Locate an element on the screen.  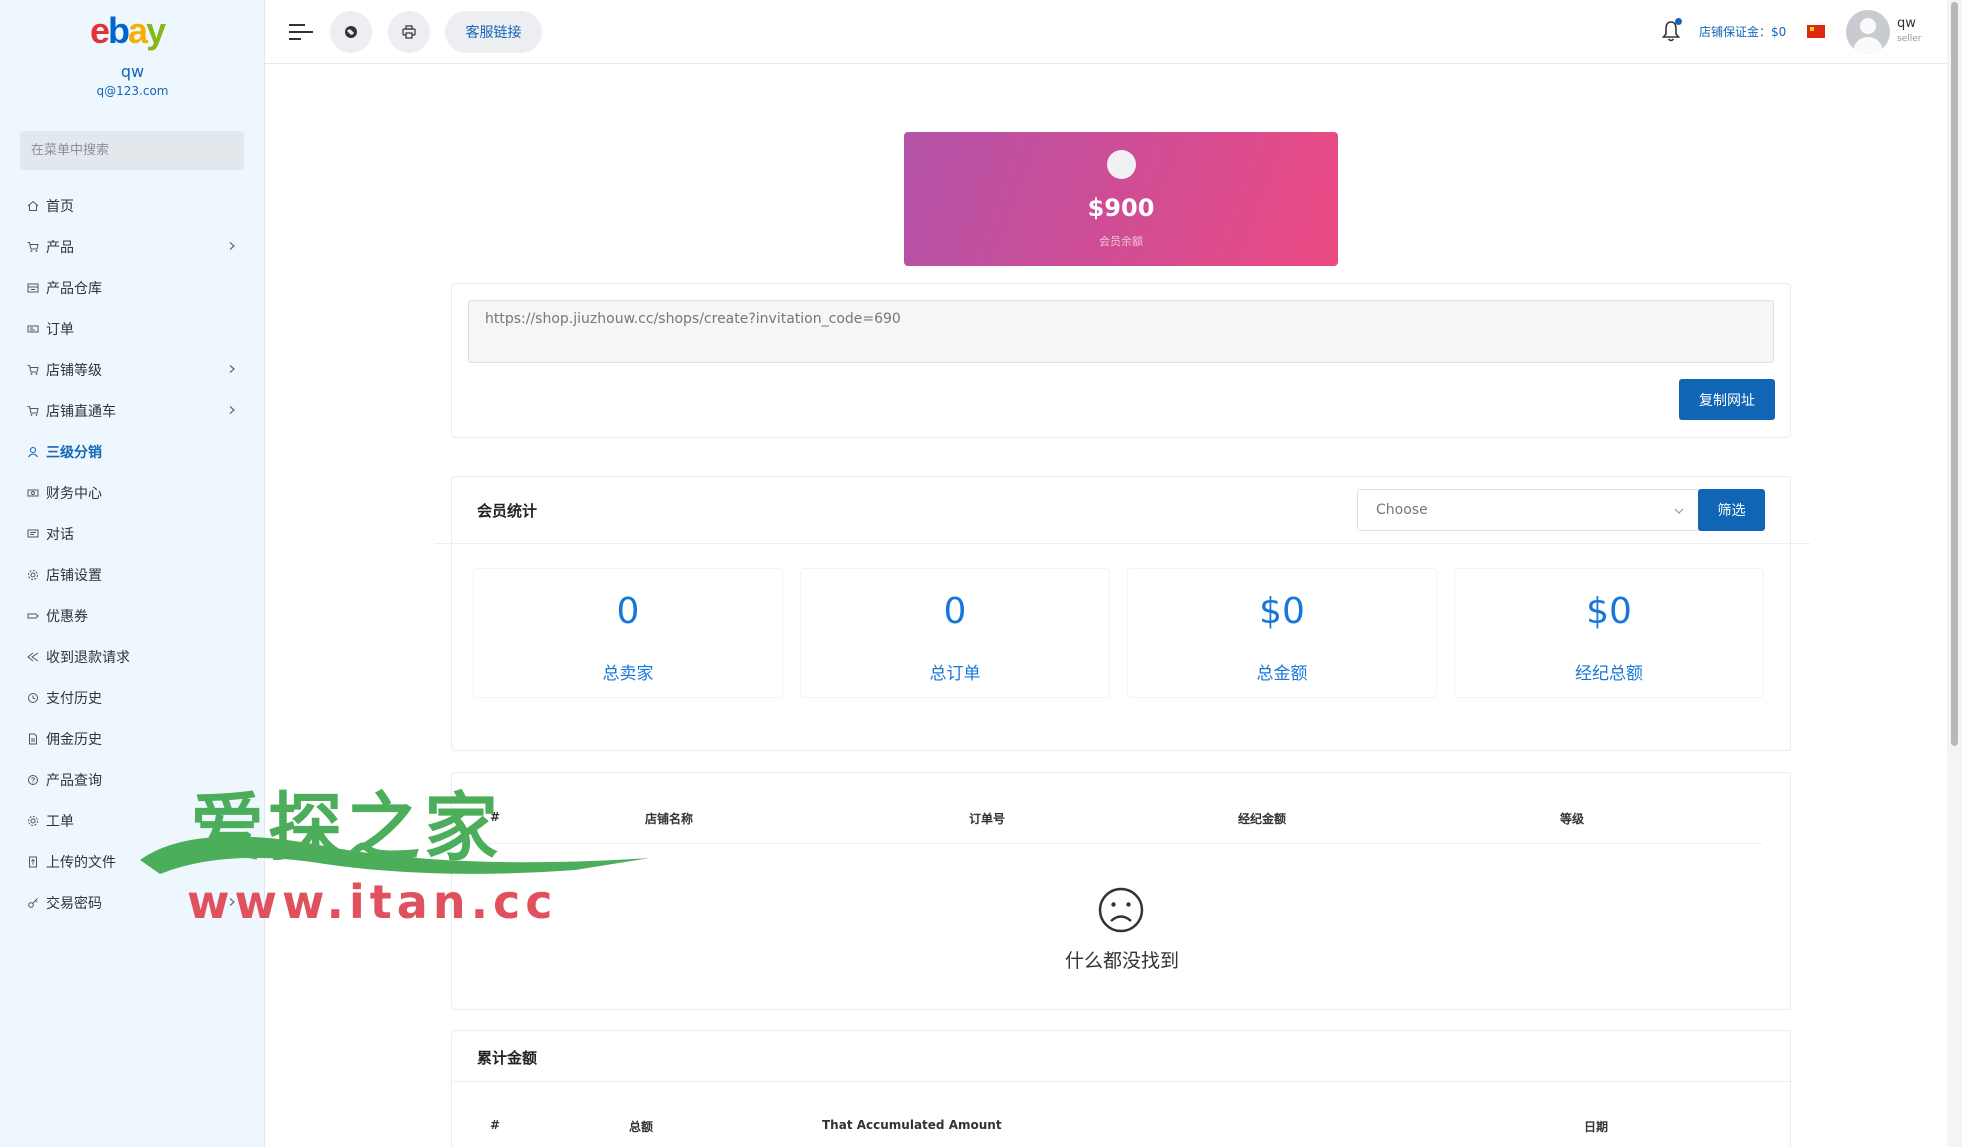
sidebar-item-label: 优惠券 is located at coordinates (67, 616).